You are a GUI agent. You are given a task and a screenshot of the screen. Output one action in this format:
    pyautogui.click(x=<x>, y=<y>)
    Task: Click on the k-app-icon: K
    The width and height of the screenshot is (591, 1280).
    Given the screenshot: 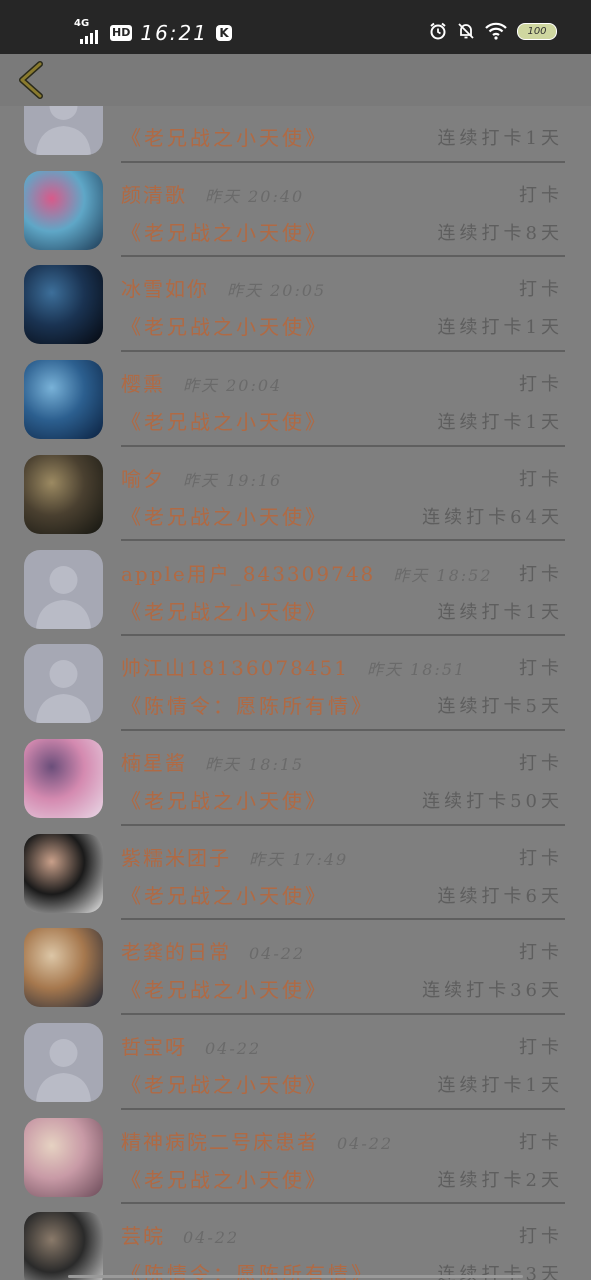 What is the action you would take?
    pyautogui.click(x=223, y=33)
    